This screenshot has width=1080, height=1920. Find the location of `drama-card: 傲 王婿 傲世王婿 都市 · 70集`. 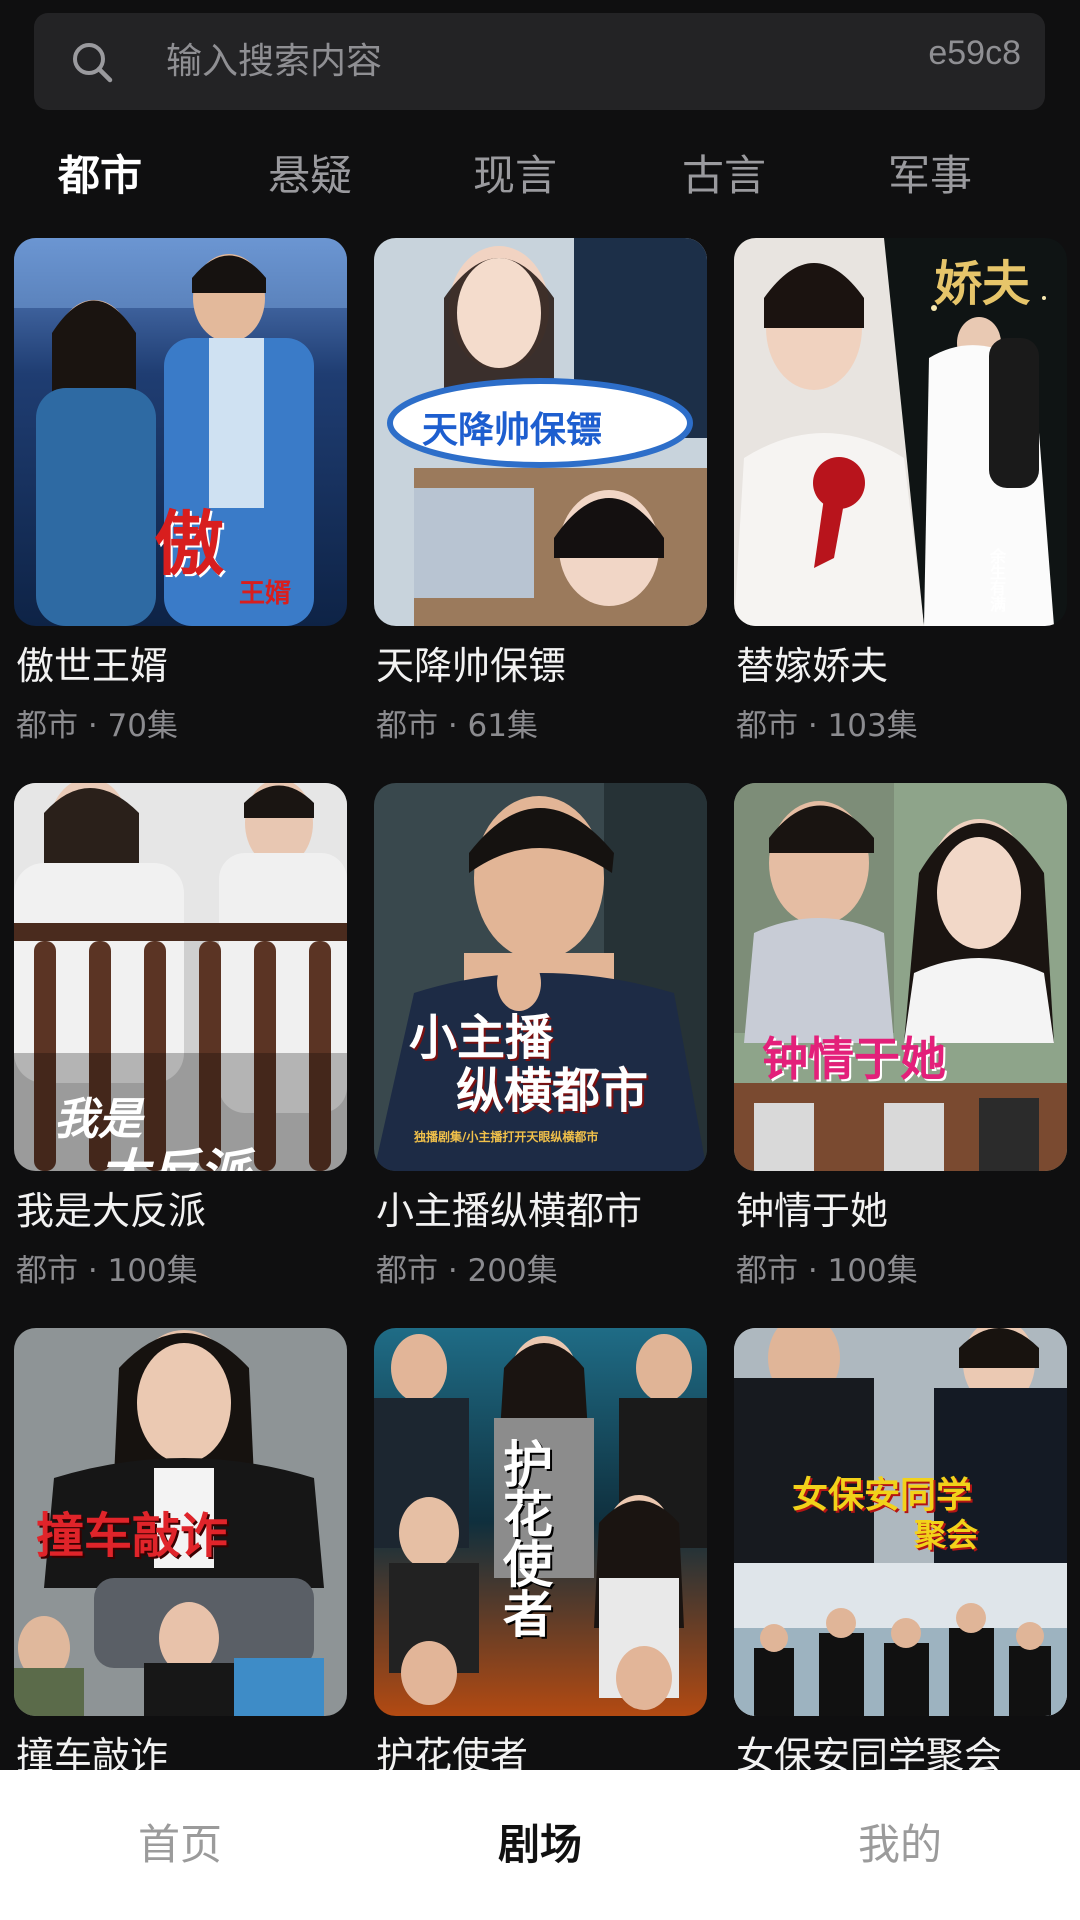

drama-card: 傲 王婿 傲世王婿 都市 · 70集 is located at coordinates (180, 498).